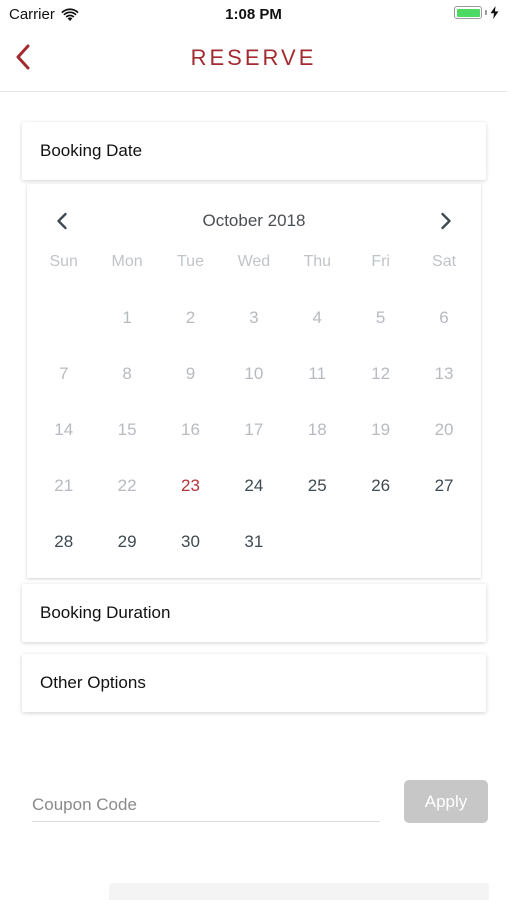 This screenshot has width=507, height=900. What do you see at coordinates (206, 805) in the screenshot?
I see `coupon-code-input` at bounding box center [206, 805].